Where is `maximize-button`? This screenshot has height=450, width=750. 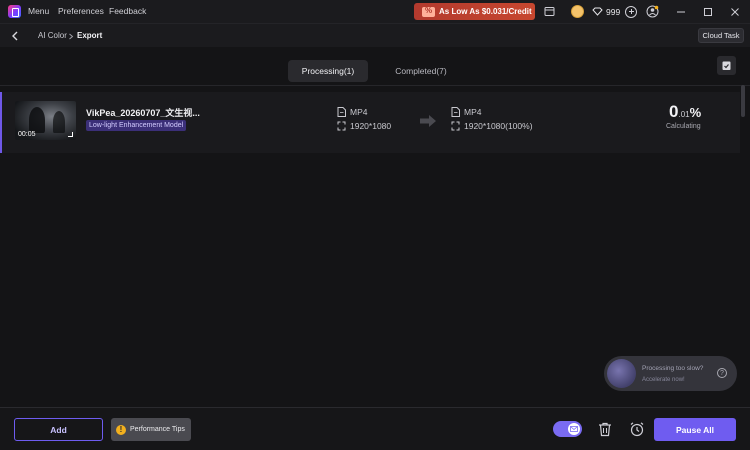
maximize-button is located at coordinates (707, 11).